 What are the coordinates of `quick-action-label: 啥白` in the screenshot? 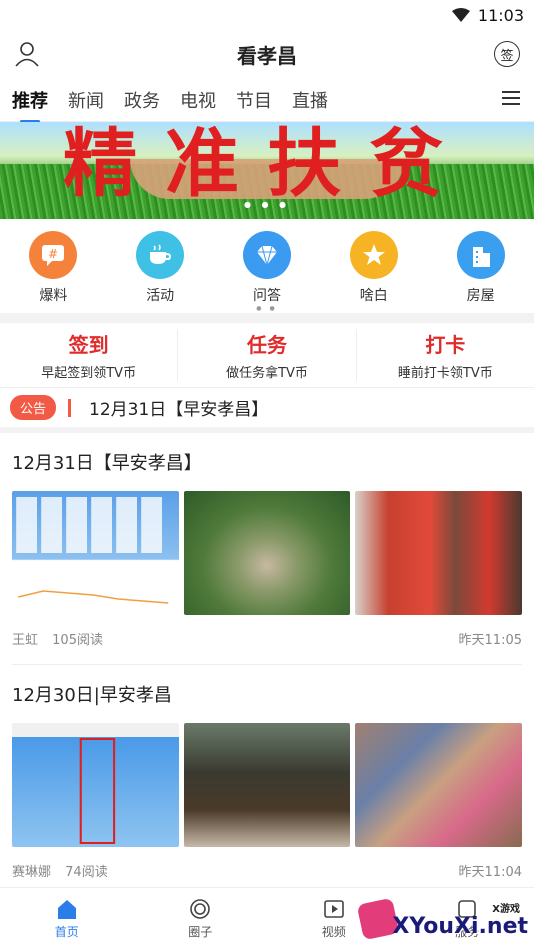 It's located at (373, 296).